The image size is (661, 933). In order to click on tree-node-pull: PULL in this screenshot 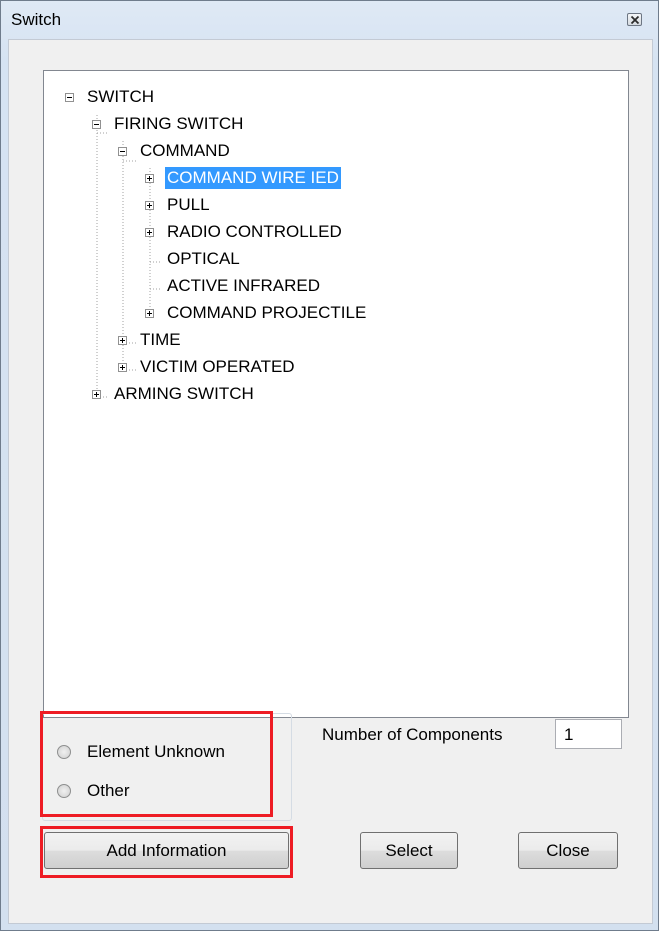, I will do `click(188, 205)`.